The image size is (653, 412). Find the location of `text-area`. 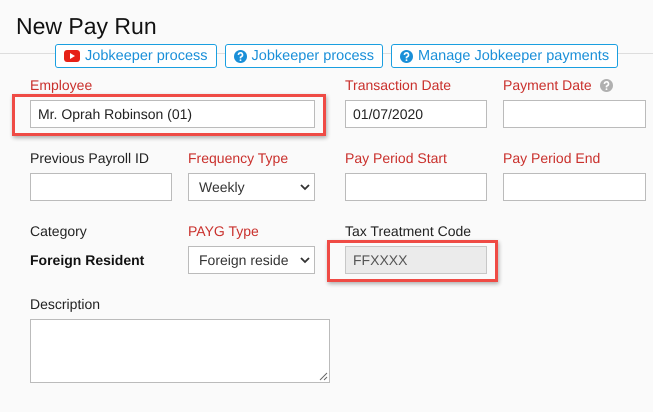

text-area is located at coordinates (180, 351).